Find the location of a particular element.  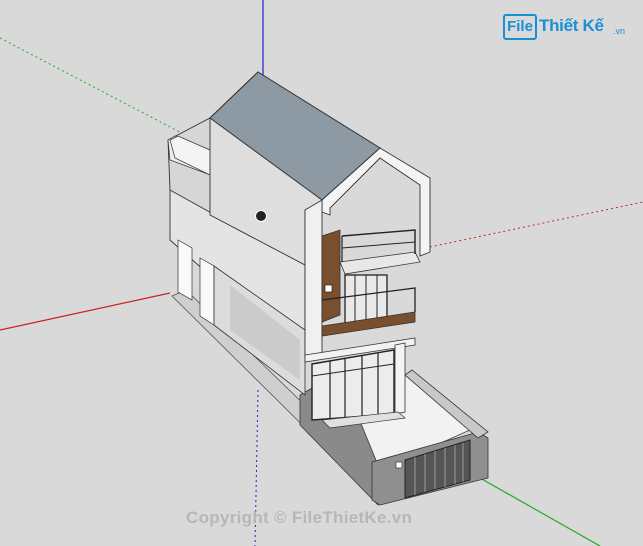

gate-lamp is located at coordinates (399, 465).